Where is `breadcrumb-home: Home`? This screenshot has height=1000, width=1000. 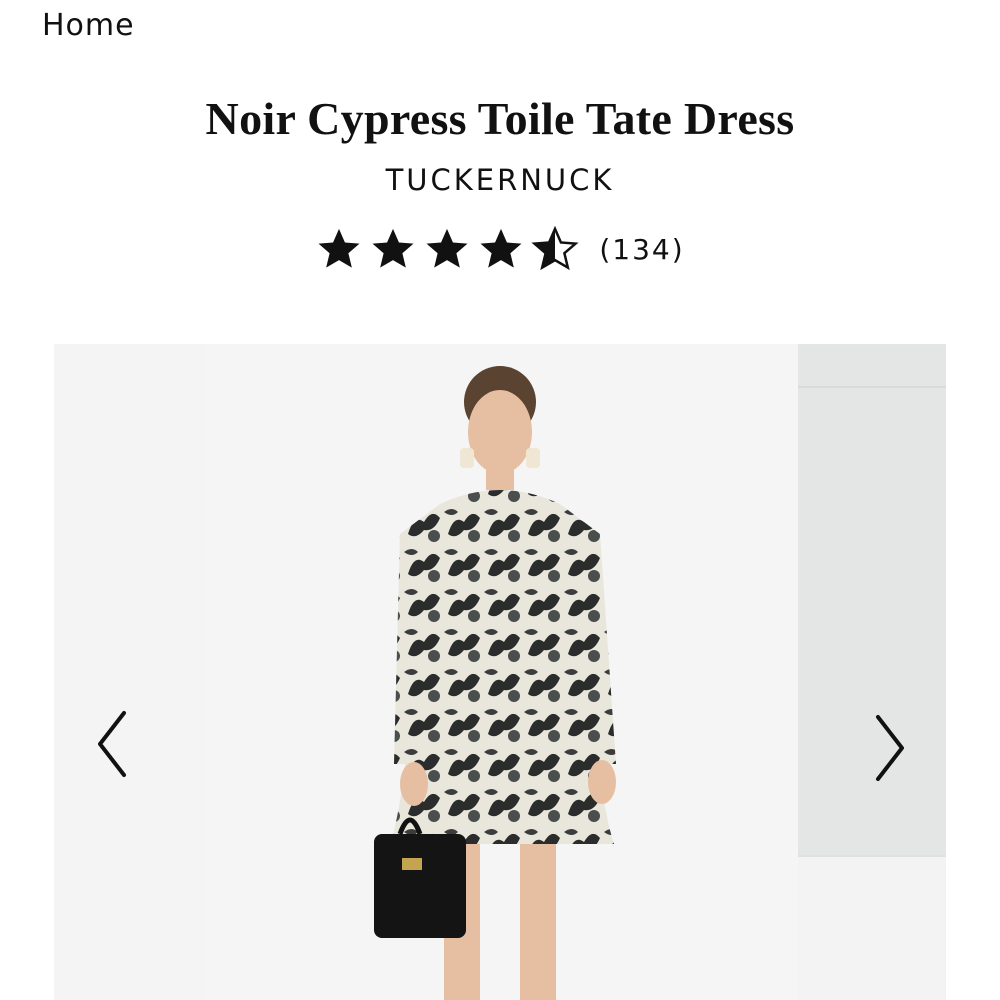
breadcrumb-home: Home is located at coordinates (88, 25).